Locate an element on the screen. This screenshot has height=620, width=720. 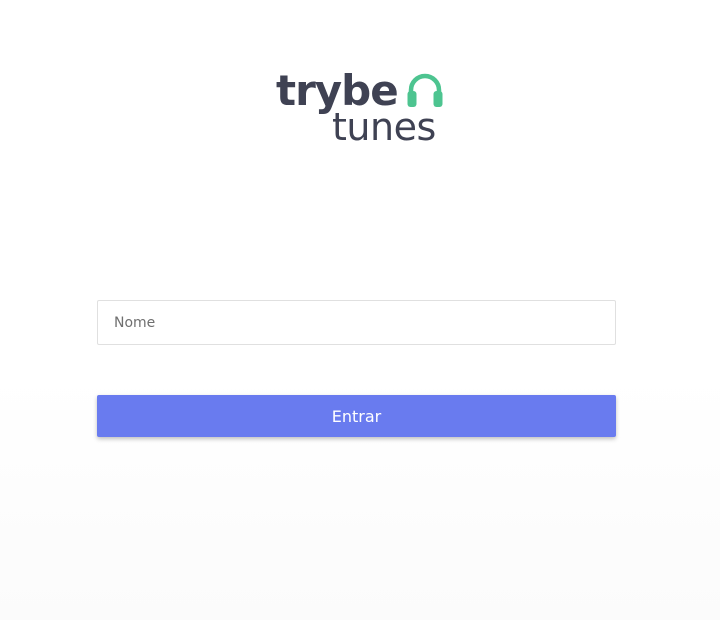
trybe-tunes-logo: trybe tunes is located at coordinates (364, 108).